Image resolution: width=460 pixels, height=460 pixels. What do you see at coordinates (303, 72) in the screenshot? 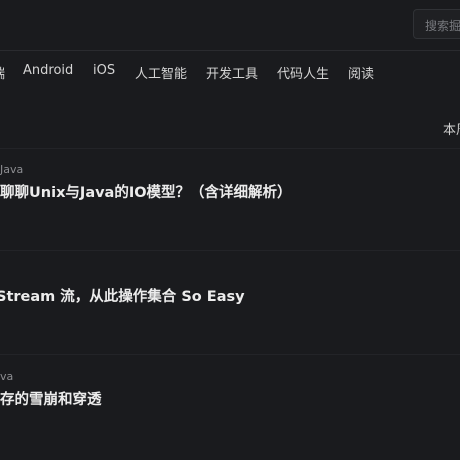
I see `nav-item-code-life: 代码人生` at bounding box center [303, 72].